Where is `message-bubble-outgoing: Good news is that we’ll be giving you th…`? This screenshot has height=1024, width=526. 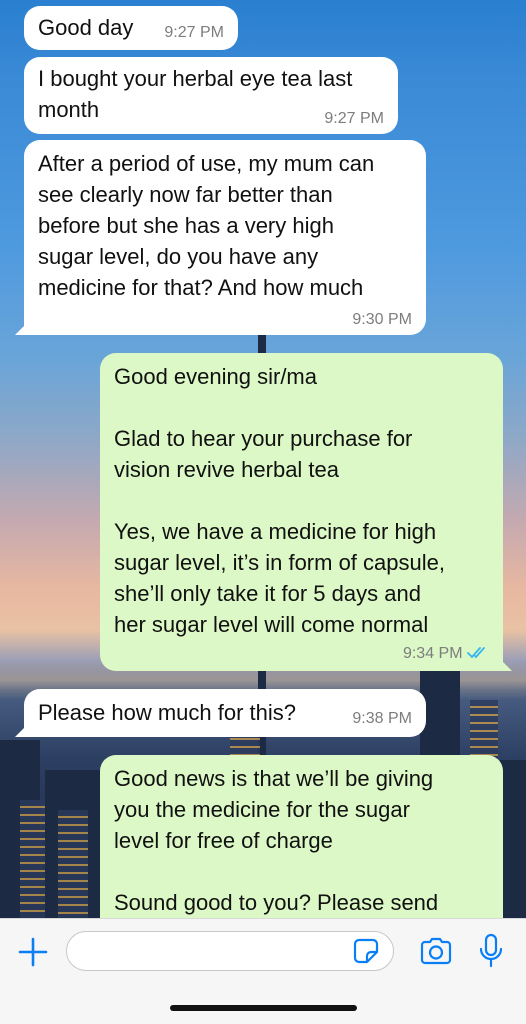
message-bubble-outgoing: Good news is that we’ll be giving you th… is located at coordinates (301, 850).